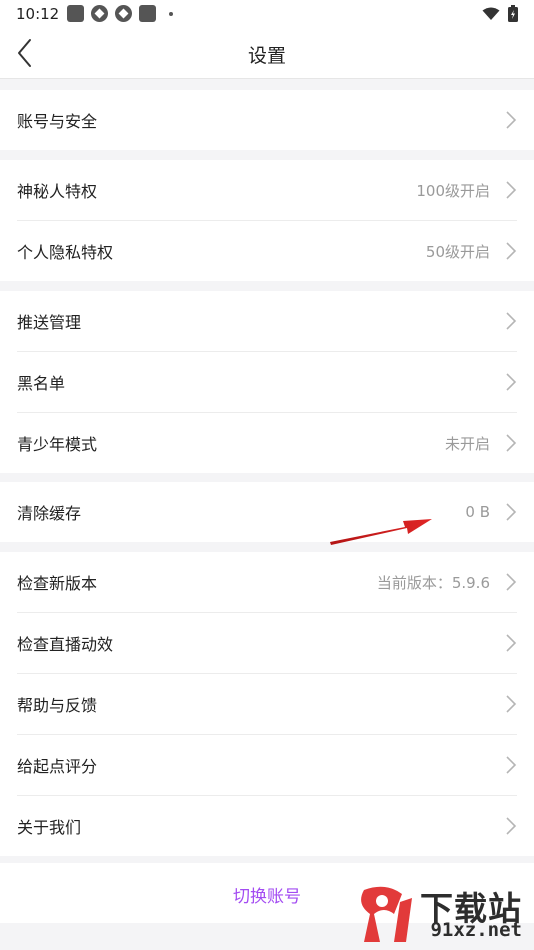  Describe the element at coordinates (171, 13) in the screenshot. I see `more-notifications-icon` at that location.